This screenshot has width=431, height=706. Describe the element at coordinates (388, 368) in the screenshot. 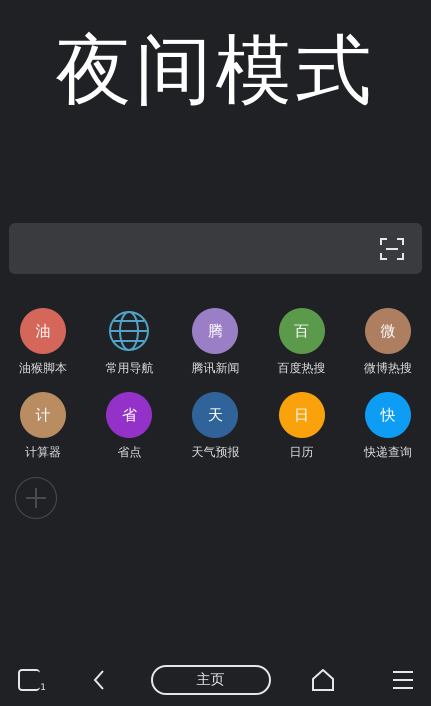

I see `shortcut-label: 微博热搜` at that location.